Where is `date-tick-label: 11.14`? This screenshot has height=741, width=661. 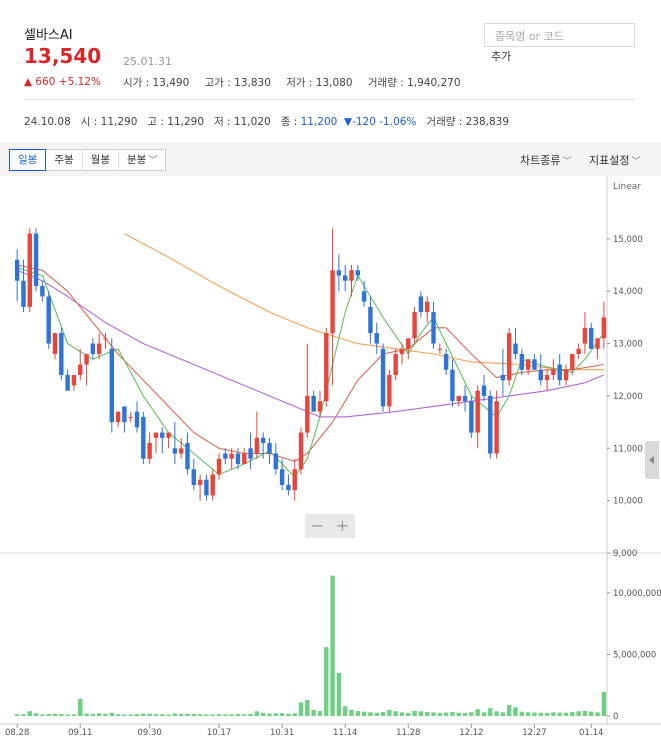
date-tick-label: 11.14 is located at coordinates (345, 733).